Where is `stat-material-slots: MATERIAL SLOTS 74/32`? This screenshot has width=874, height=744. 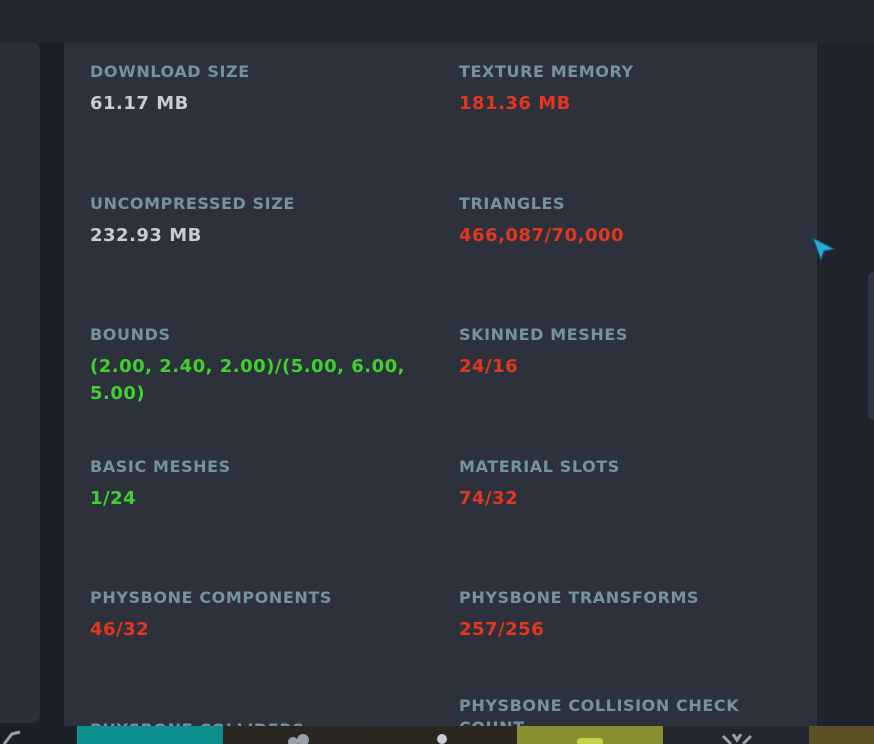 stat-material-slots: MATERIAL SLOTS 74/32 is located at coordinates (624, 484).